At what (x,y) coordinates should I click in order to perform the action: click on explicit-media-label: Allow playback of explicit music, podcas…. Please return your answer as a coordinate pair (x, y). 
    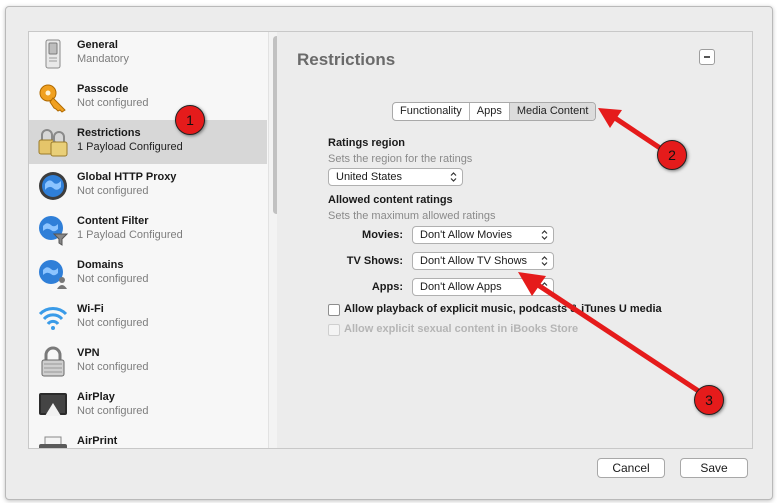
    Looking at the image, I should click on (503, 309).